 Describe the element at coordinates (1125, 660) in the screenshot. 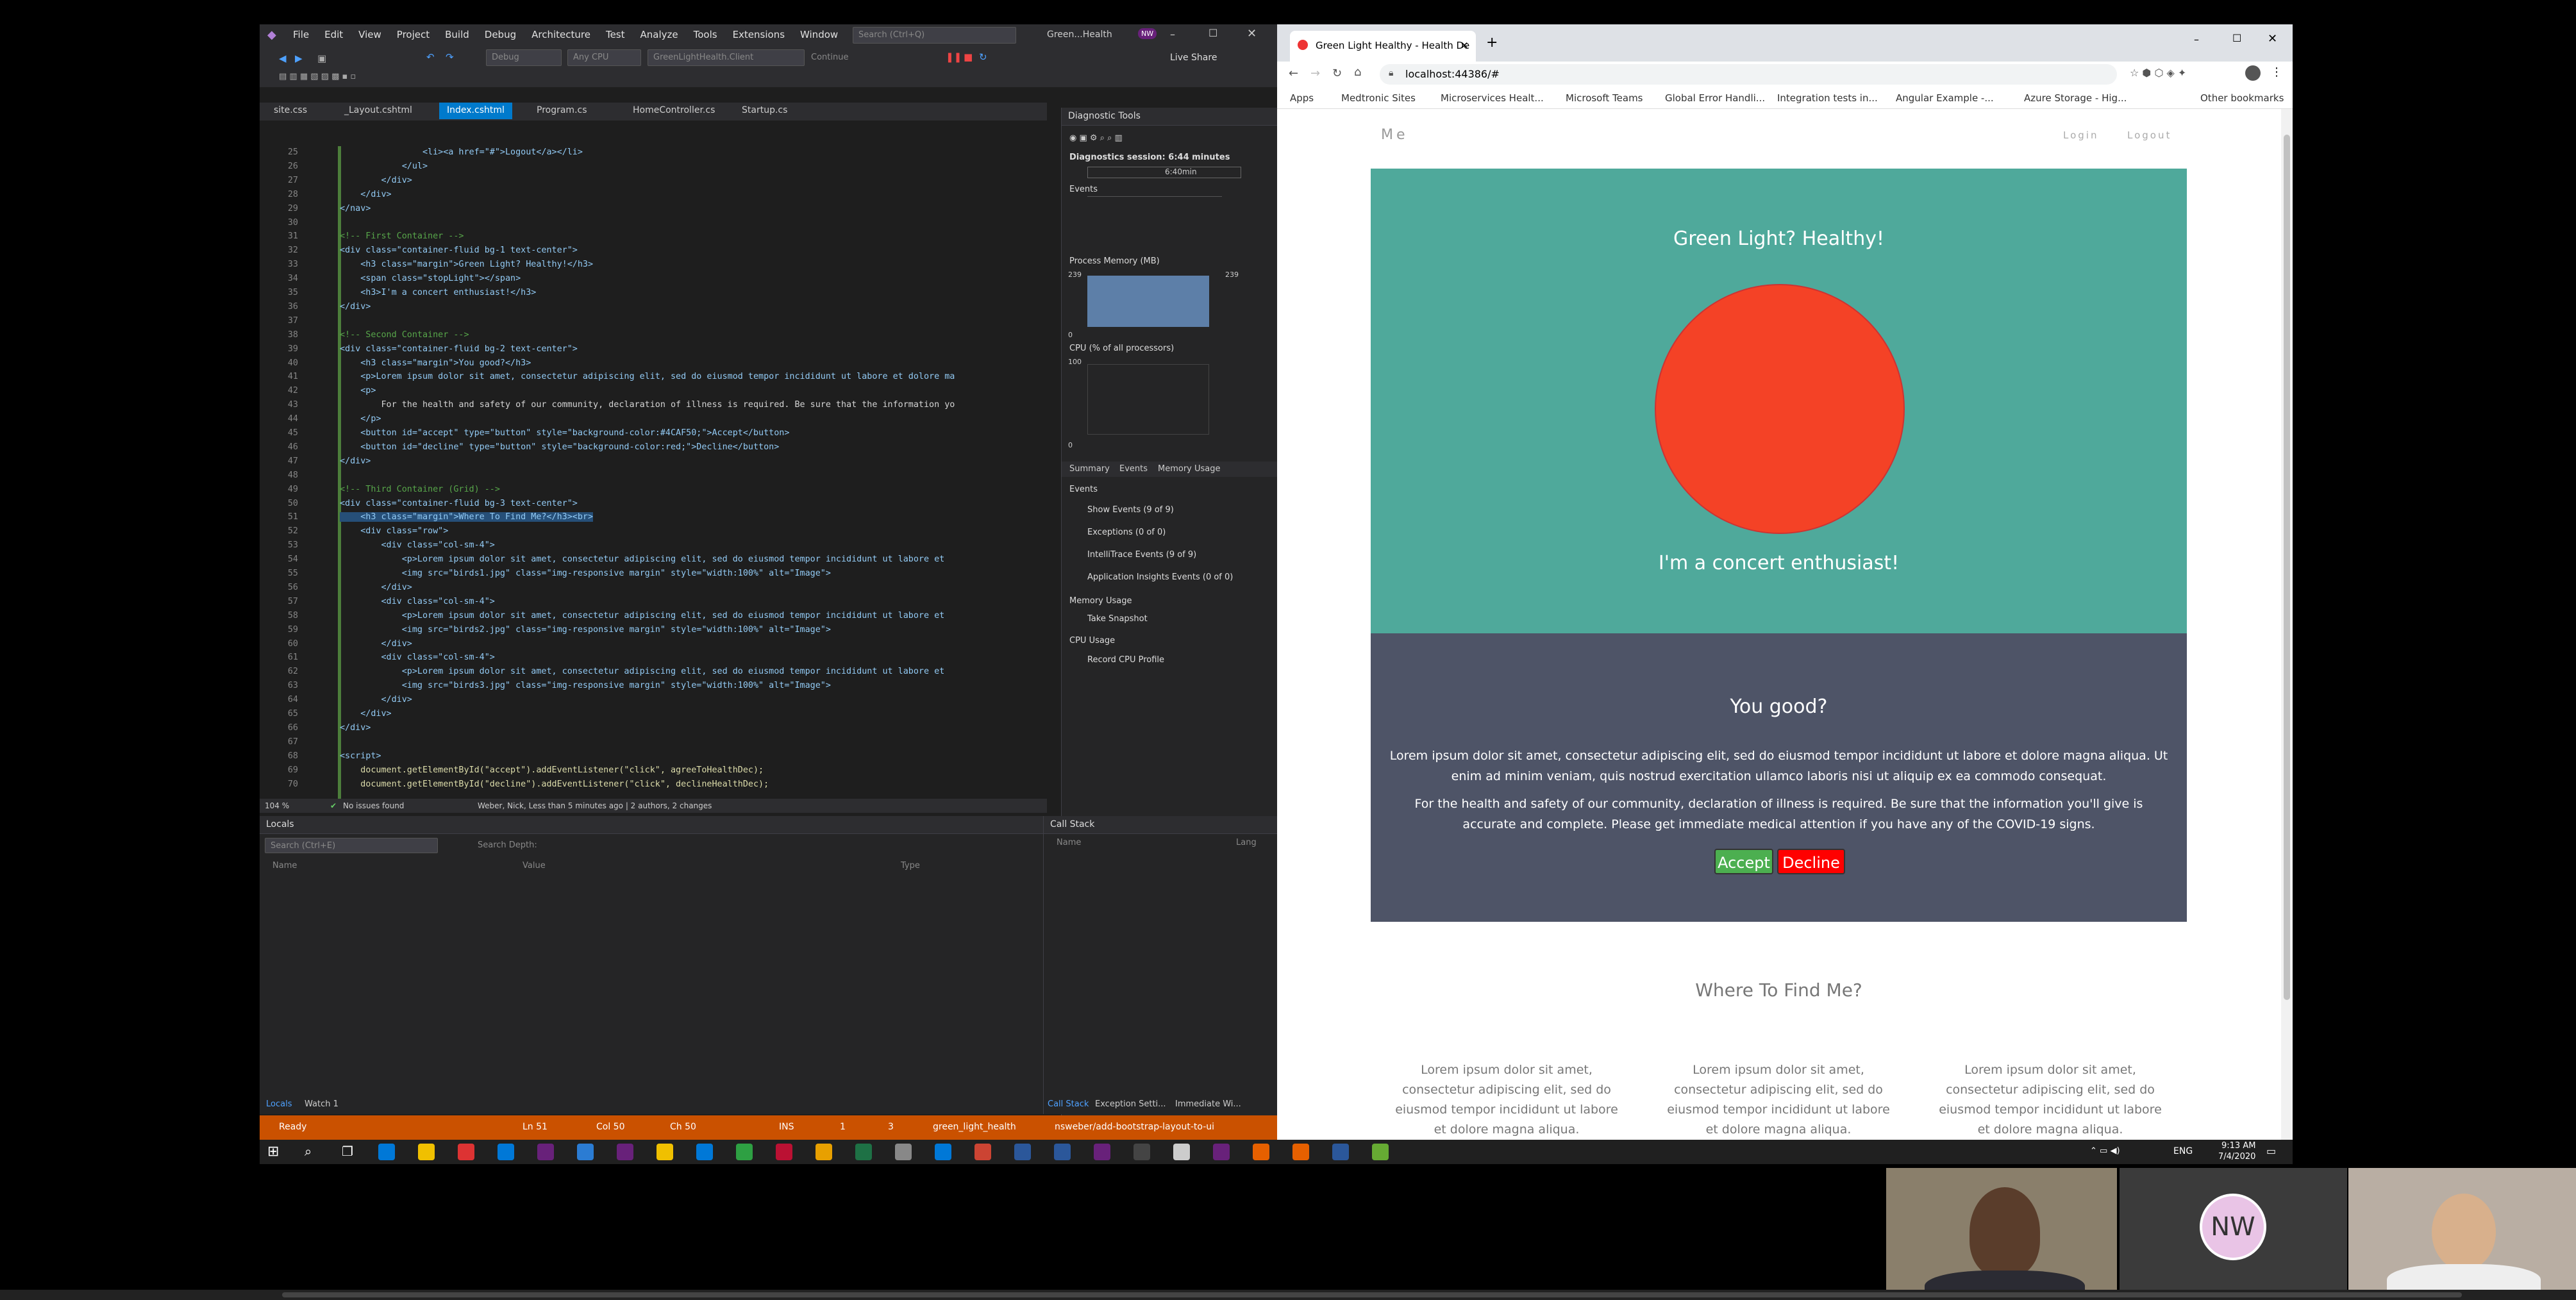

I see `record-cpu-profile-button: Record CPU Profile` at that location.